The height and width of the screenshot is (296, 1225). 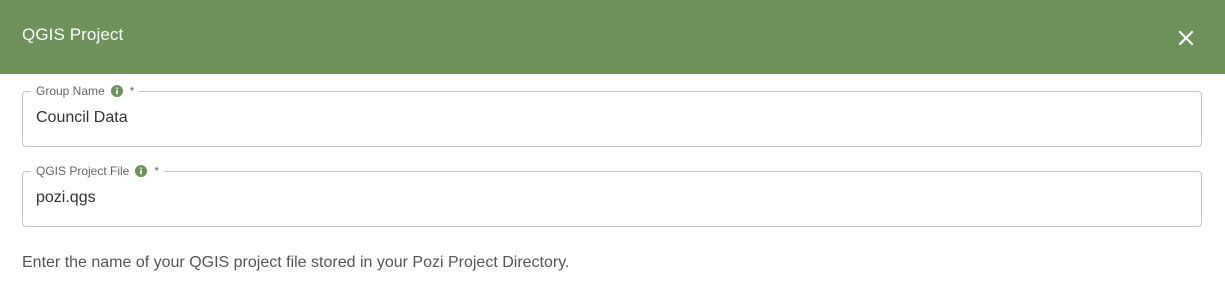 What do you see at coordinates (70, 91) in the screenshot?
I see `group-name-label: Group Name` at bounding box center [70, 91].